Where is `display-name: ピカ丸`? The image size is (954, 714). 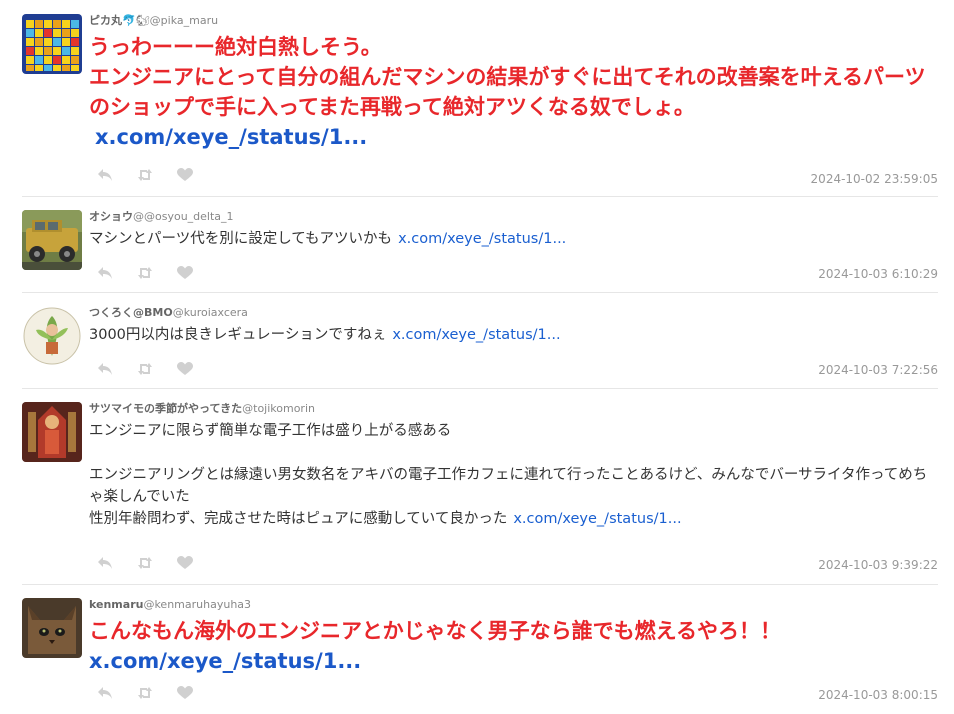
display-name: ピカ丸 is located at coordinates (105, 20).